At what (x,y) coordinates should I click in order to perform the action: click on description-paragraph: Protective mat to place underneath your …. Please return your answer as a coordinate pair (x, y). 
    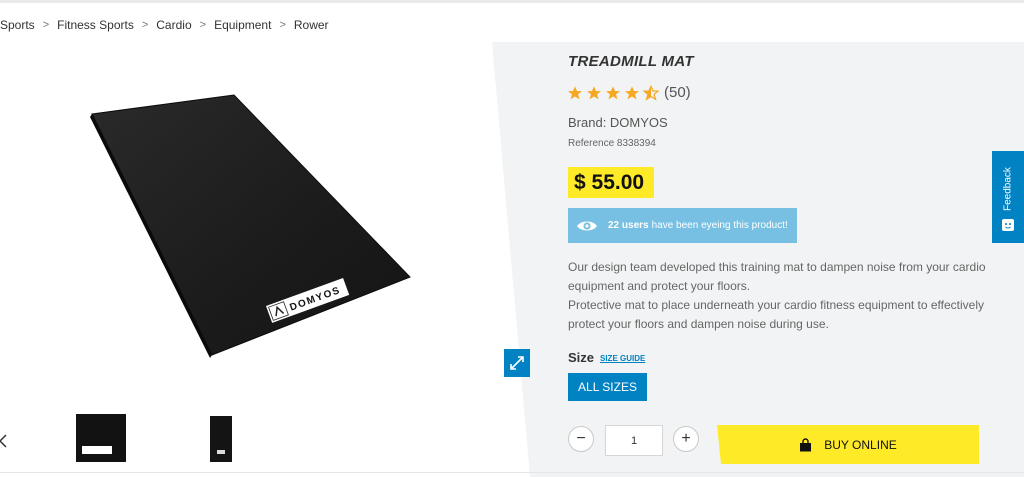
    Looking at the image, I should click on (776, 314).